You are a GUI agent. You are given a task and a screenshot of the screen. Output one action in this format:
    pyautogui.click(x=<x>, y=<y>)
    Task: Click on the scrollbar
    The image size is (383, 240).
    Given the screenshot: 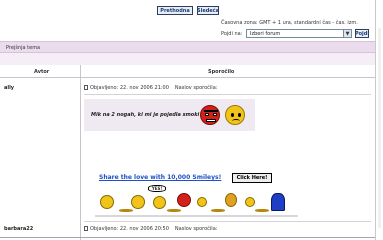 What is the action you would take?
    pyautogui.click(x=379, y=120)
    